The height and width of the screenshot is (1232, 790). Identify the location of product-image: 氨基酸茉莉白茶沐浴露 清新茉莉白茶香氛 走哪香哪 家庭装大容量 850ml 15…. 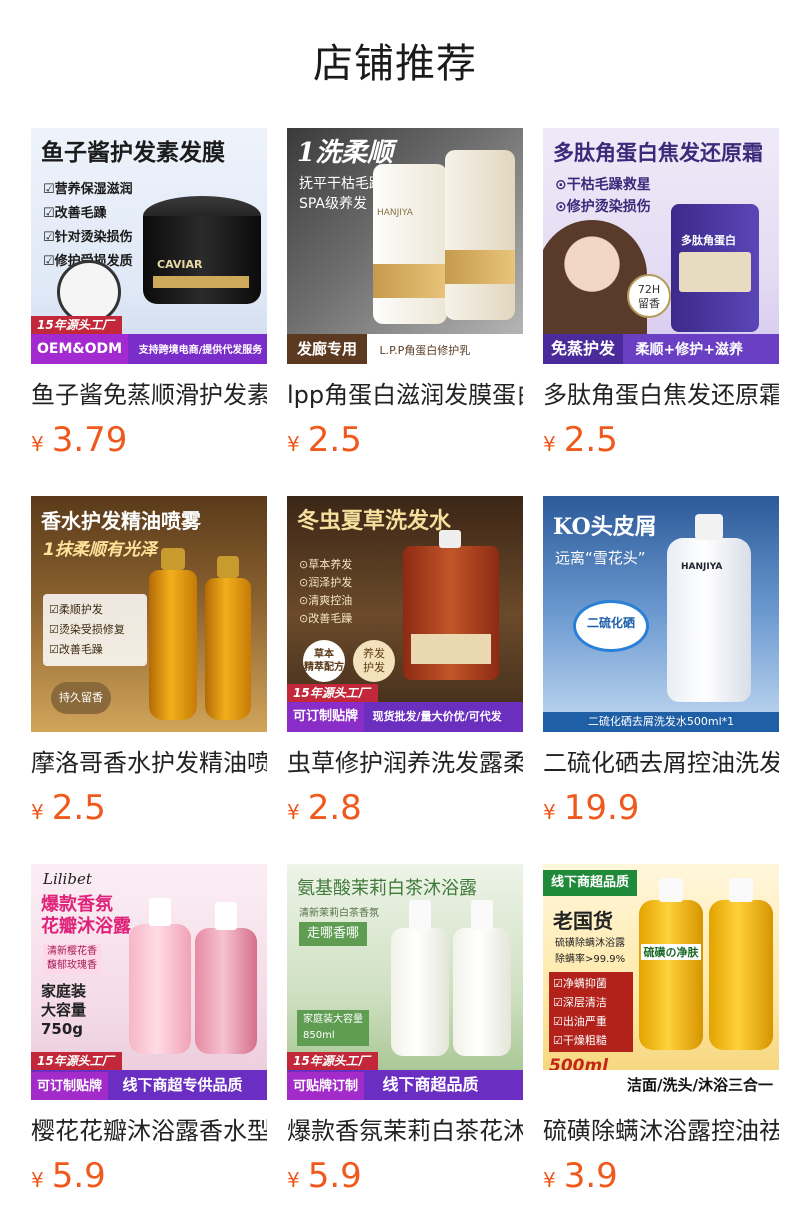
(405, 982).